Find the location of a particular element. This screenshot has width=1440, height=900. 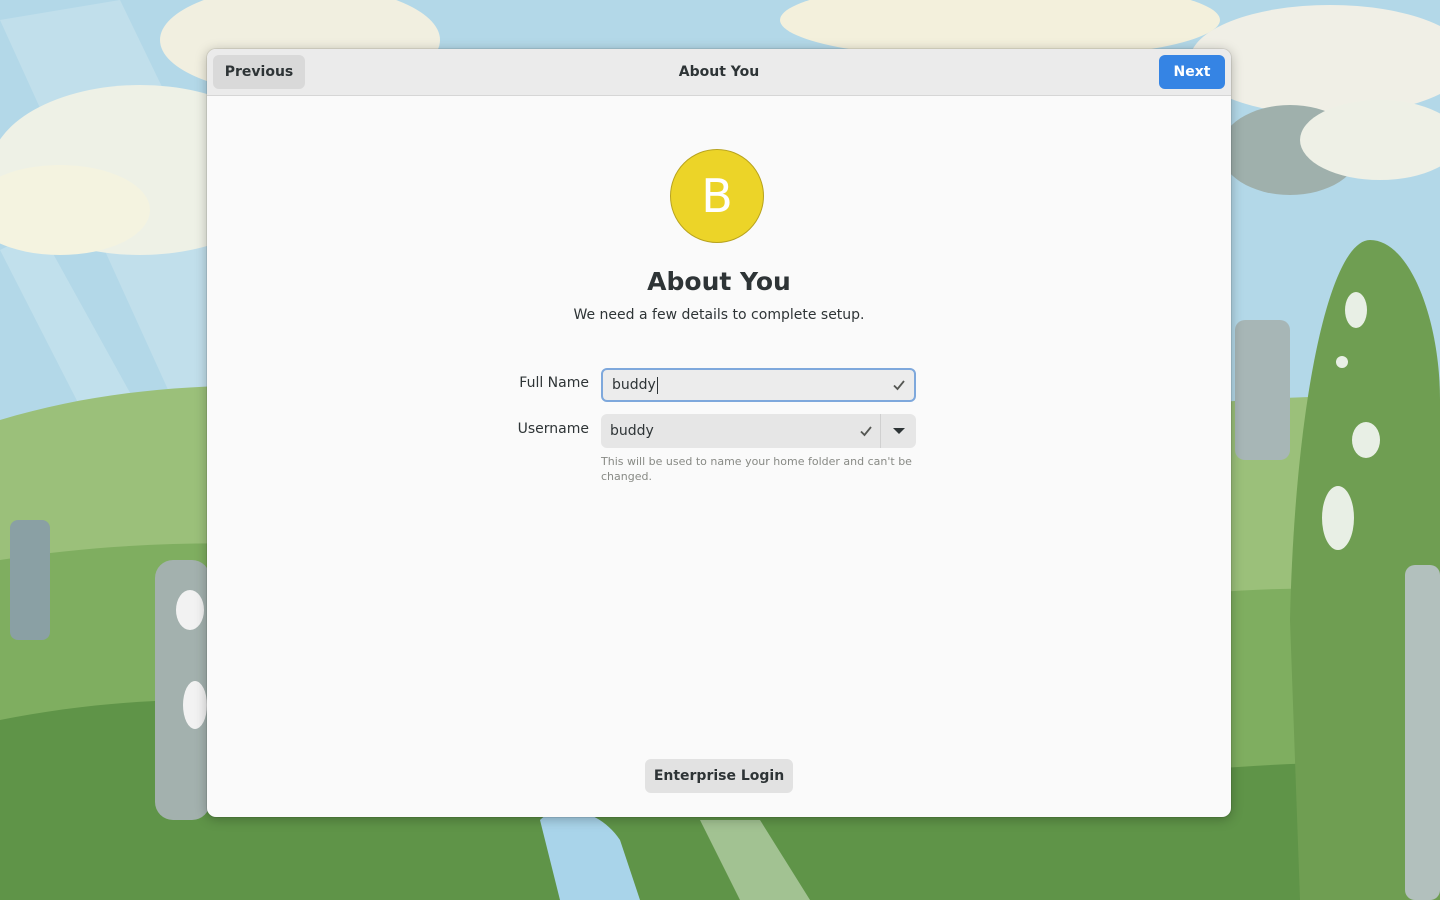

full-name-value-wrap: buddy is located at coordinates (635, 385).